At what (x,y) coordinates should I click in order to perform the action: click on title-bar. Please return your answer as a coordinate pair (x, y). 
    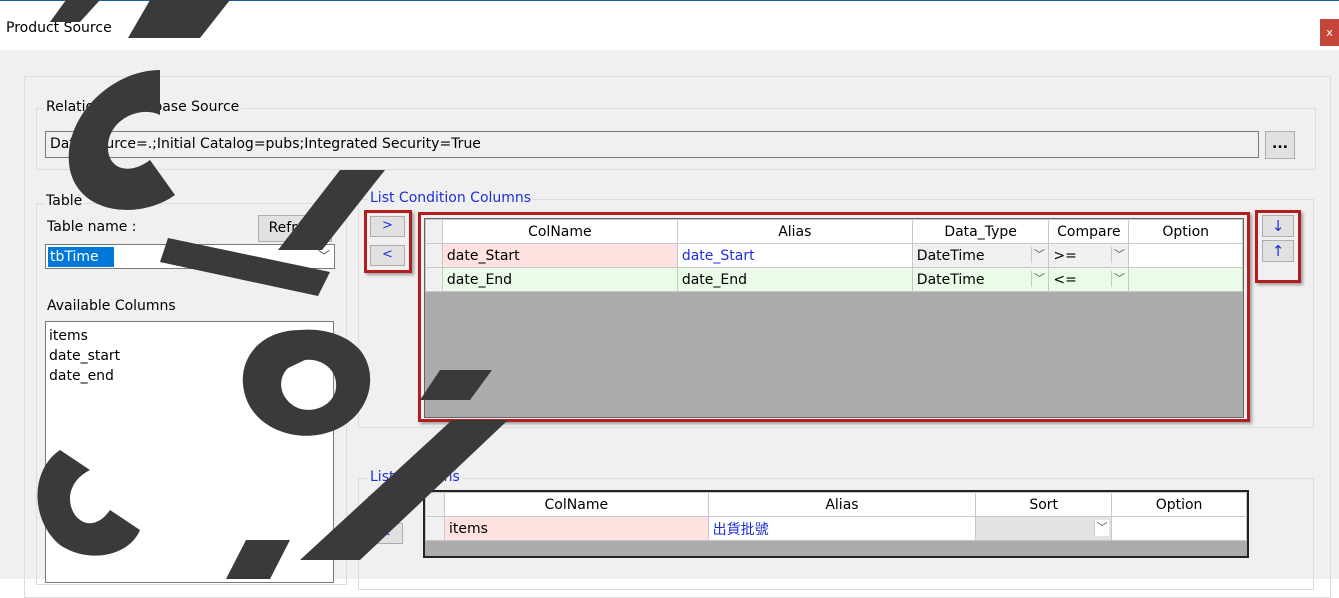
    Looking at the image, I should click on (669, 25).